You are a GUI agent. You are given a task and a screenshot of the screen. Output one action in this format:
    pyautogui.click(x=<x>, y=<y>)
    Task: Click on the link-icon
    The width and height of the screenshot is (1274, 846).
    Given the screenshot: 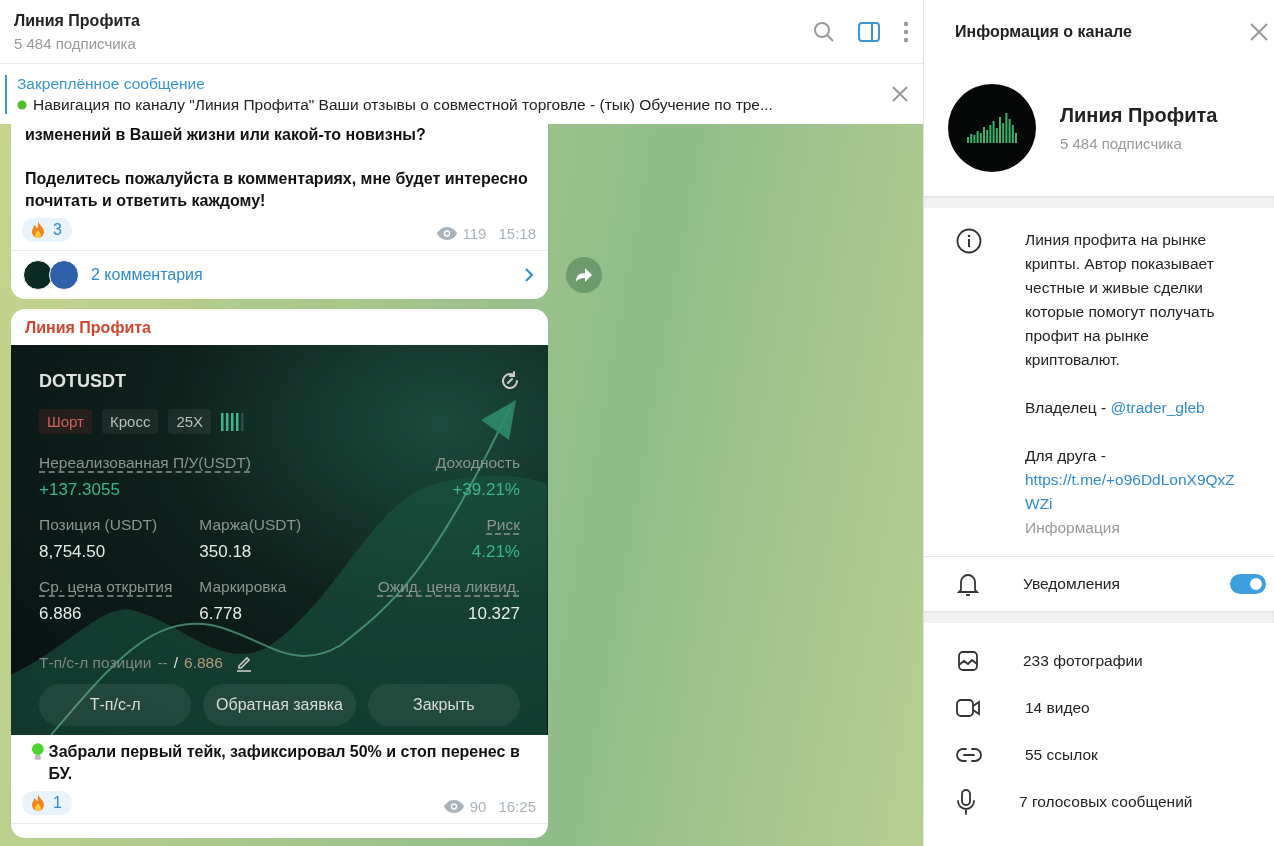 What is the action you would take?
    pyautogui.click(x=969, y=754)
    